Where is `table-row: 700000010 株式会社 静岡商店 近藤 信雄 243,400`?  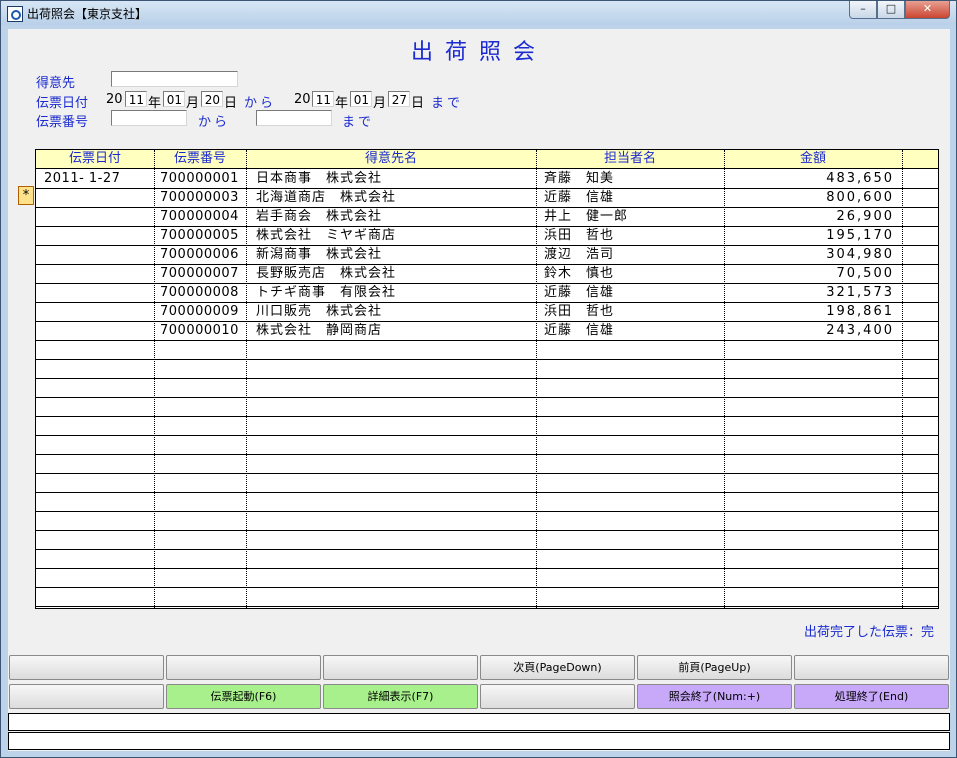 table-row: 700000010 株式会社 静岡商店 近藤 信雄 243,400 is located at coordinates (487, 331).